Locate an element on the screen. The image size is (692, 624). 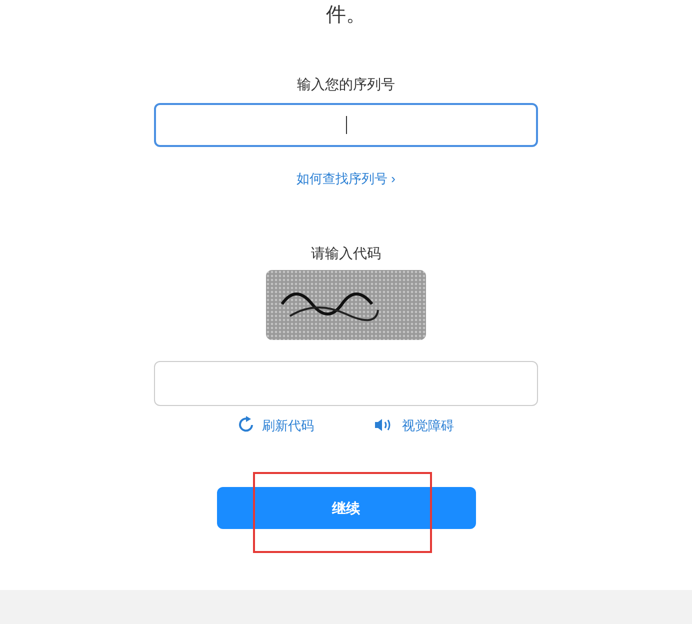
intro-text: 件。 is located at coordinates (346, 15).